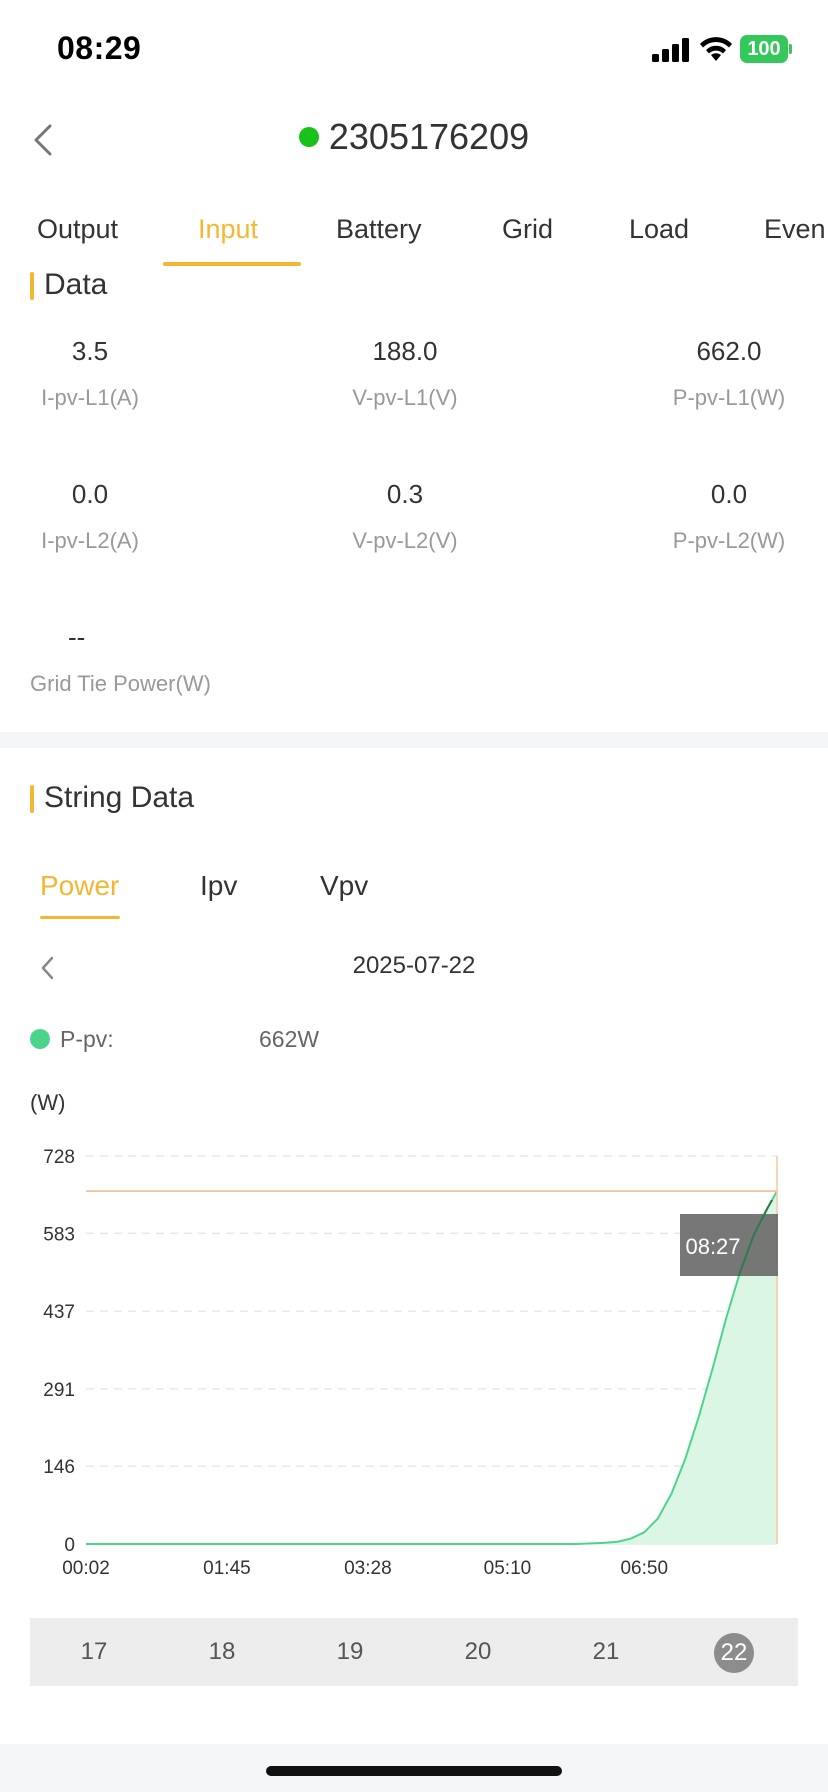 This screenshot has height=1792, width=828. What do you see at coordinates (40, 1039) in the screenshot?
I see `legend-color-dot` at bounding box center [40, 1039].